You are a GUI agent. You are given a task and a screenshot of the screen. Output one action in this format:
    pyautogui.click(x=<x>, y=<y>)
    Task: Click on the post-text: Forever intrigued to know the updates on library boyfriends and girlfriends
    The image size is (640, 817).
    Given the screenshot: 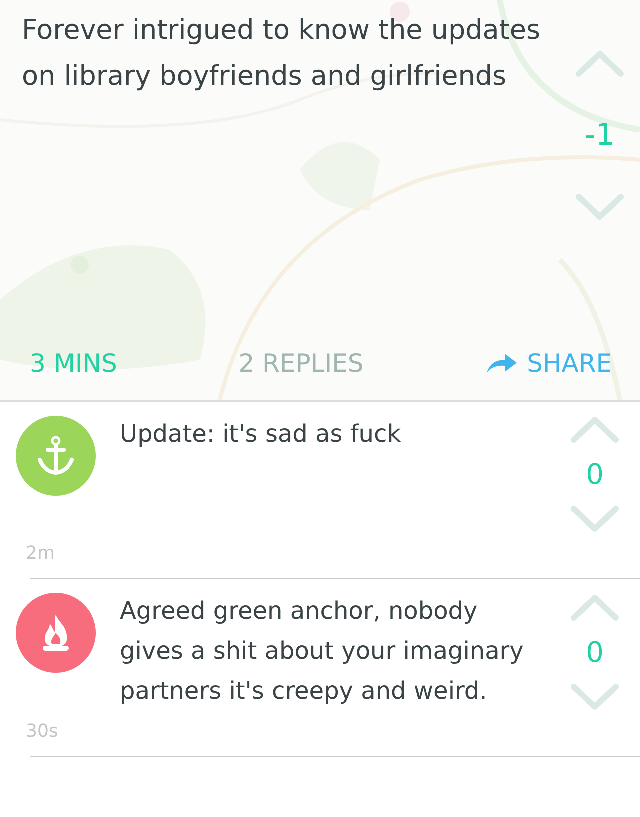 What is the action you would take?
    pyautogui.click(x=282, y=54)
    